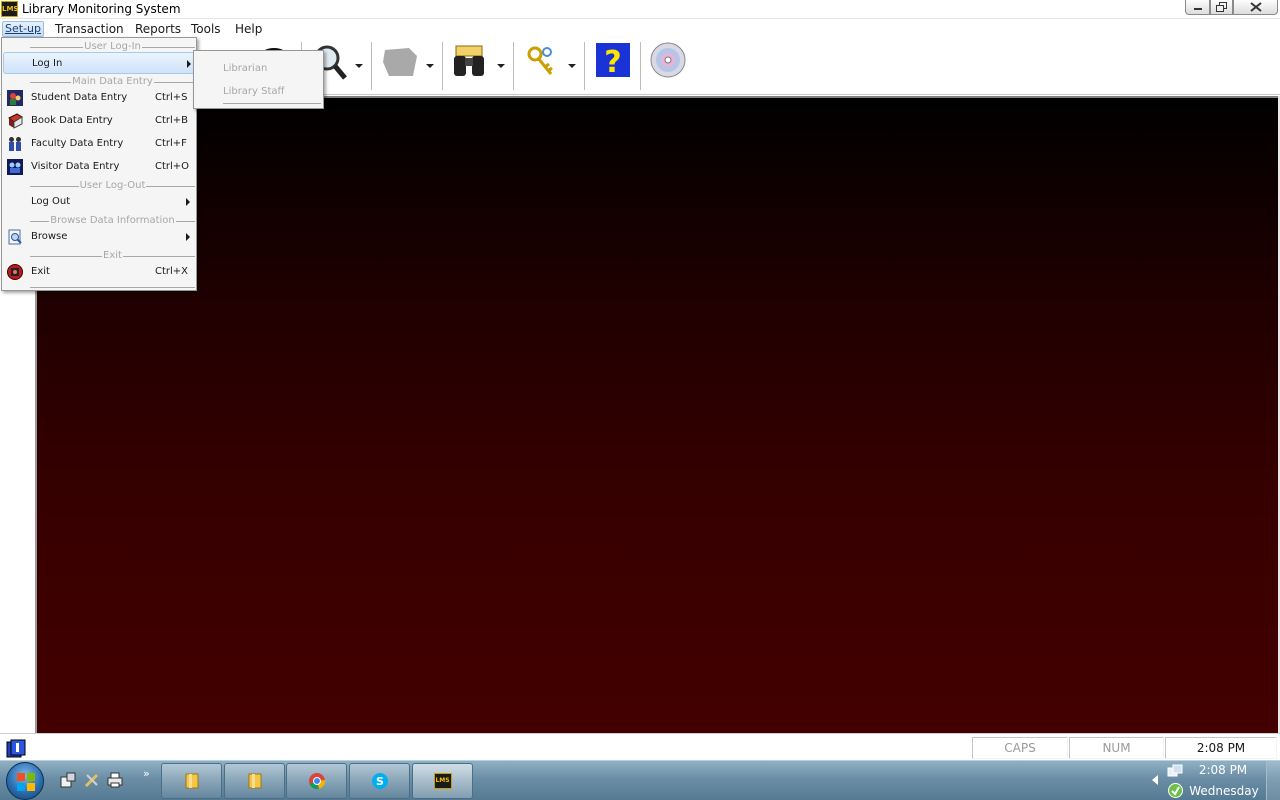 This screenshot has height=800, width=1280. What do you see at coordinates (49, 236) in the screenshot?
I see `menu-browse-label: Browse` at bounding box center [49, 236].